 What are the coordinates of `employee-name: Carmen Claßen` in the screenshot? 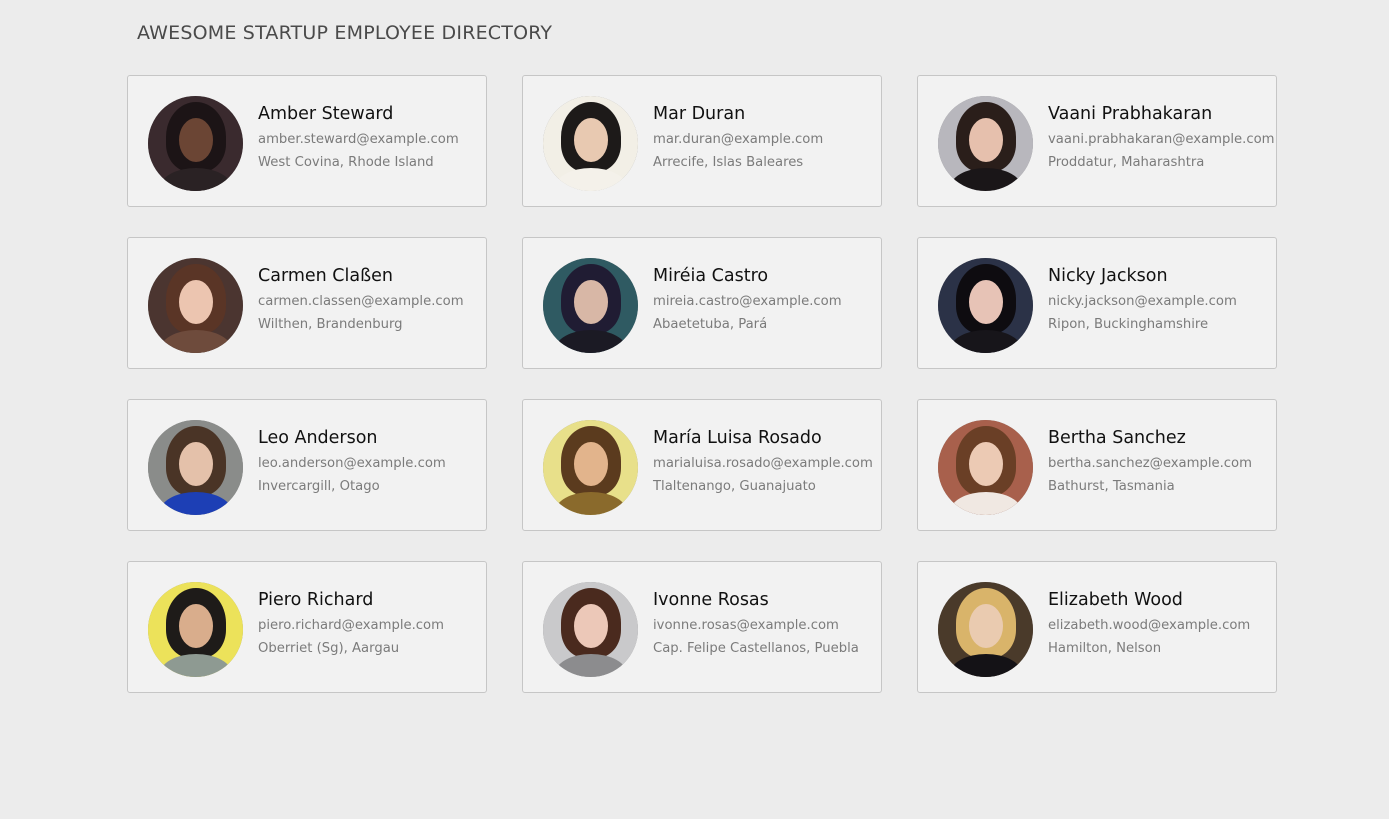 It's located at (325, 276).